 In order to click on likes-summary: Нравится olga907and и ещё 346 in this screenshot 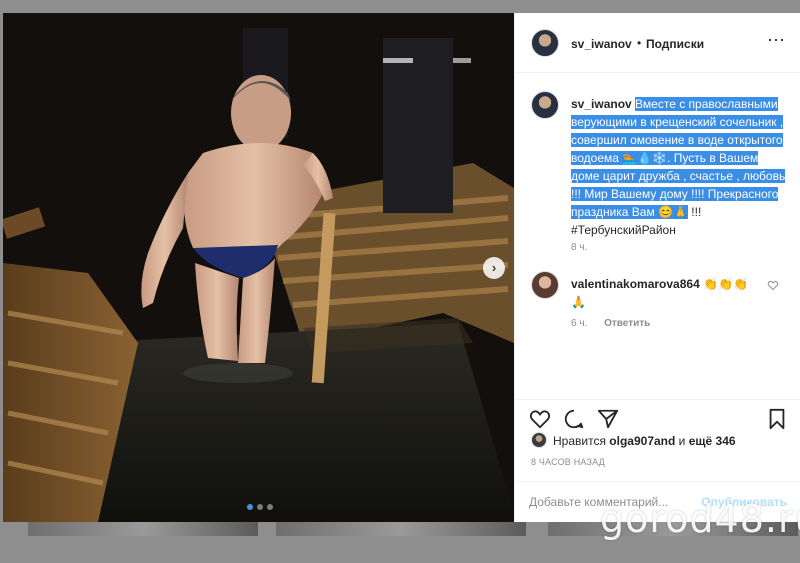, I will do `click(661, 441)`.